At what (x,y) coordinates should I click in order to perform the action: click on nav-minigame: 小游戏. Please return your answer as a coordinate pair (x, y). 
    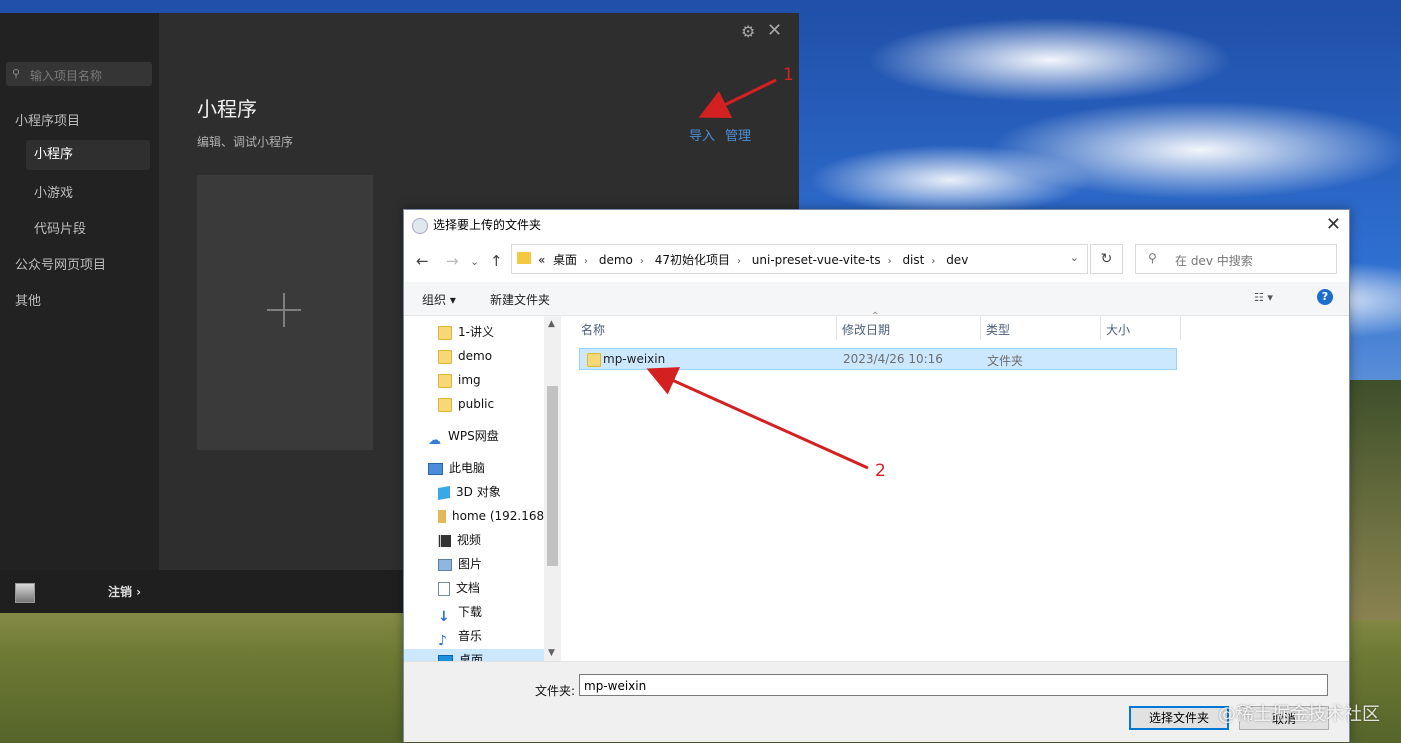
    Looking at the image, I should click on (53, 191).